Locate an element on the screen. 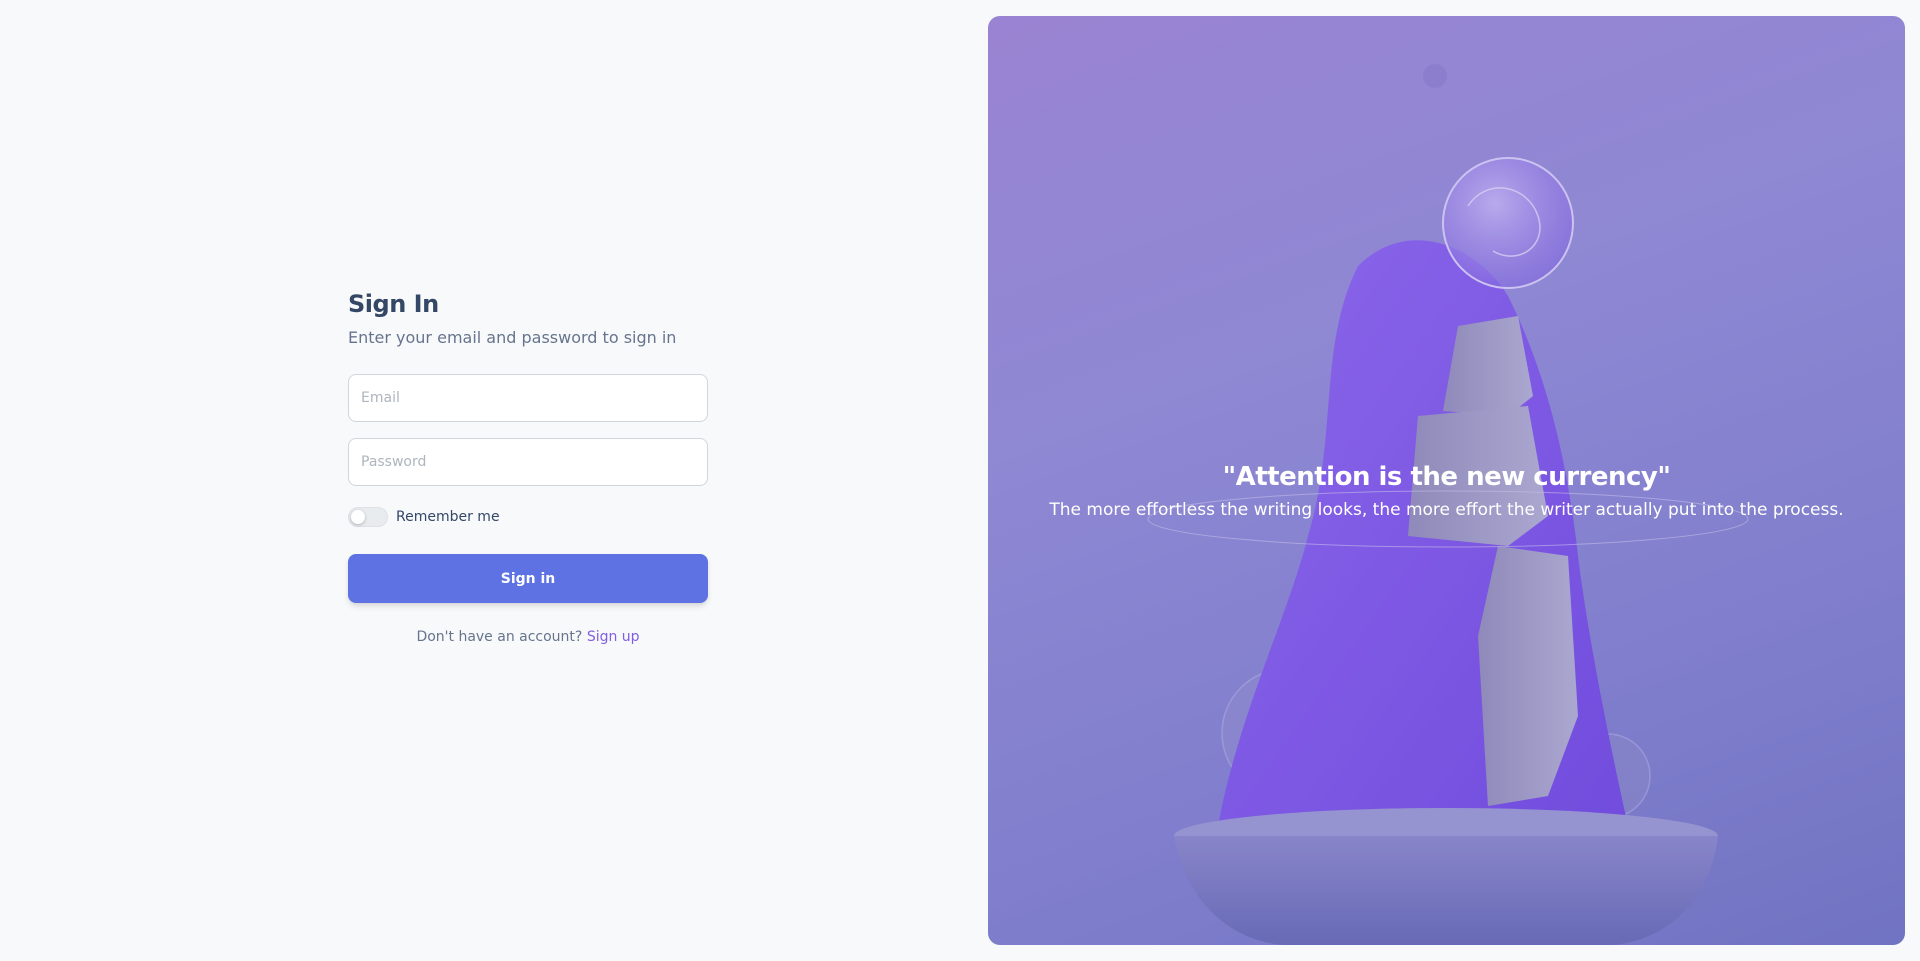  page-title: Sign In is located at coordinates (393, 304).